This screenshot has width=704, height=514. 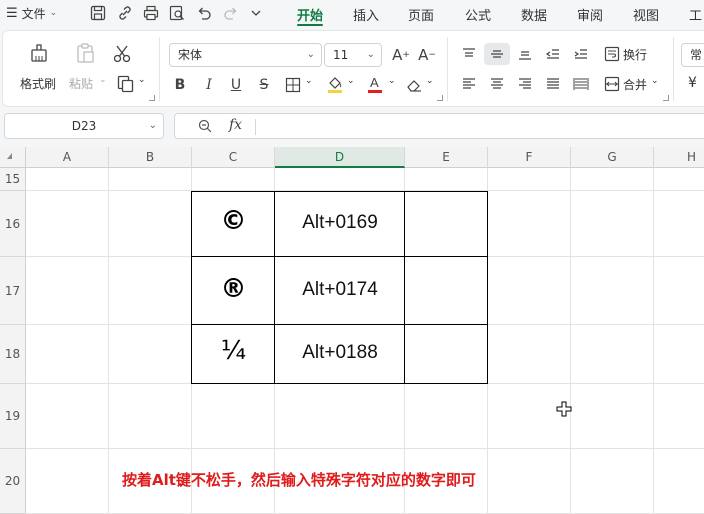 What do you see at coordinates (340, 223) in the screenshot?
I see `cell-d16-code: Alt+0169` at bounding box center [340, 223].